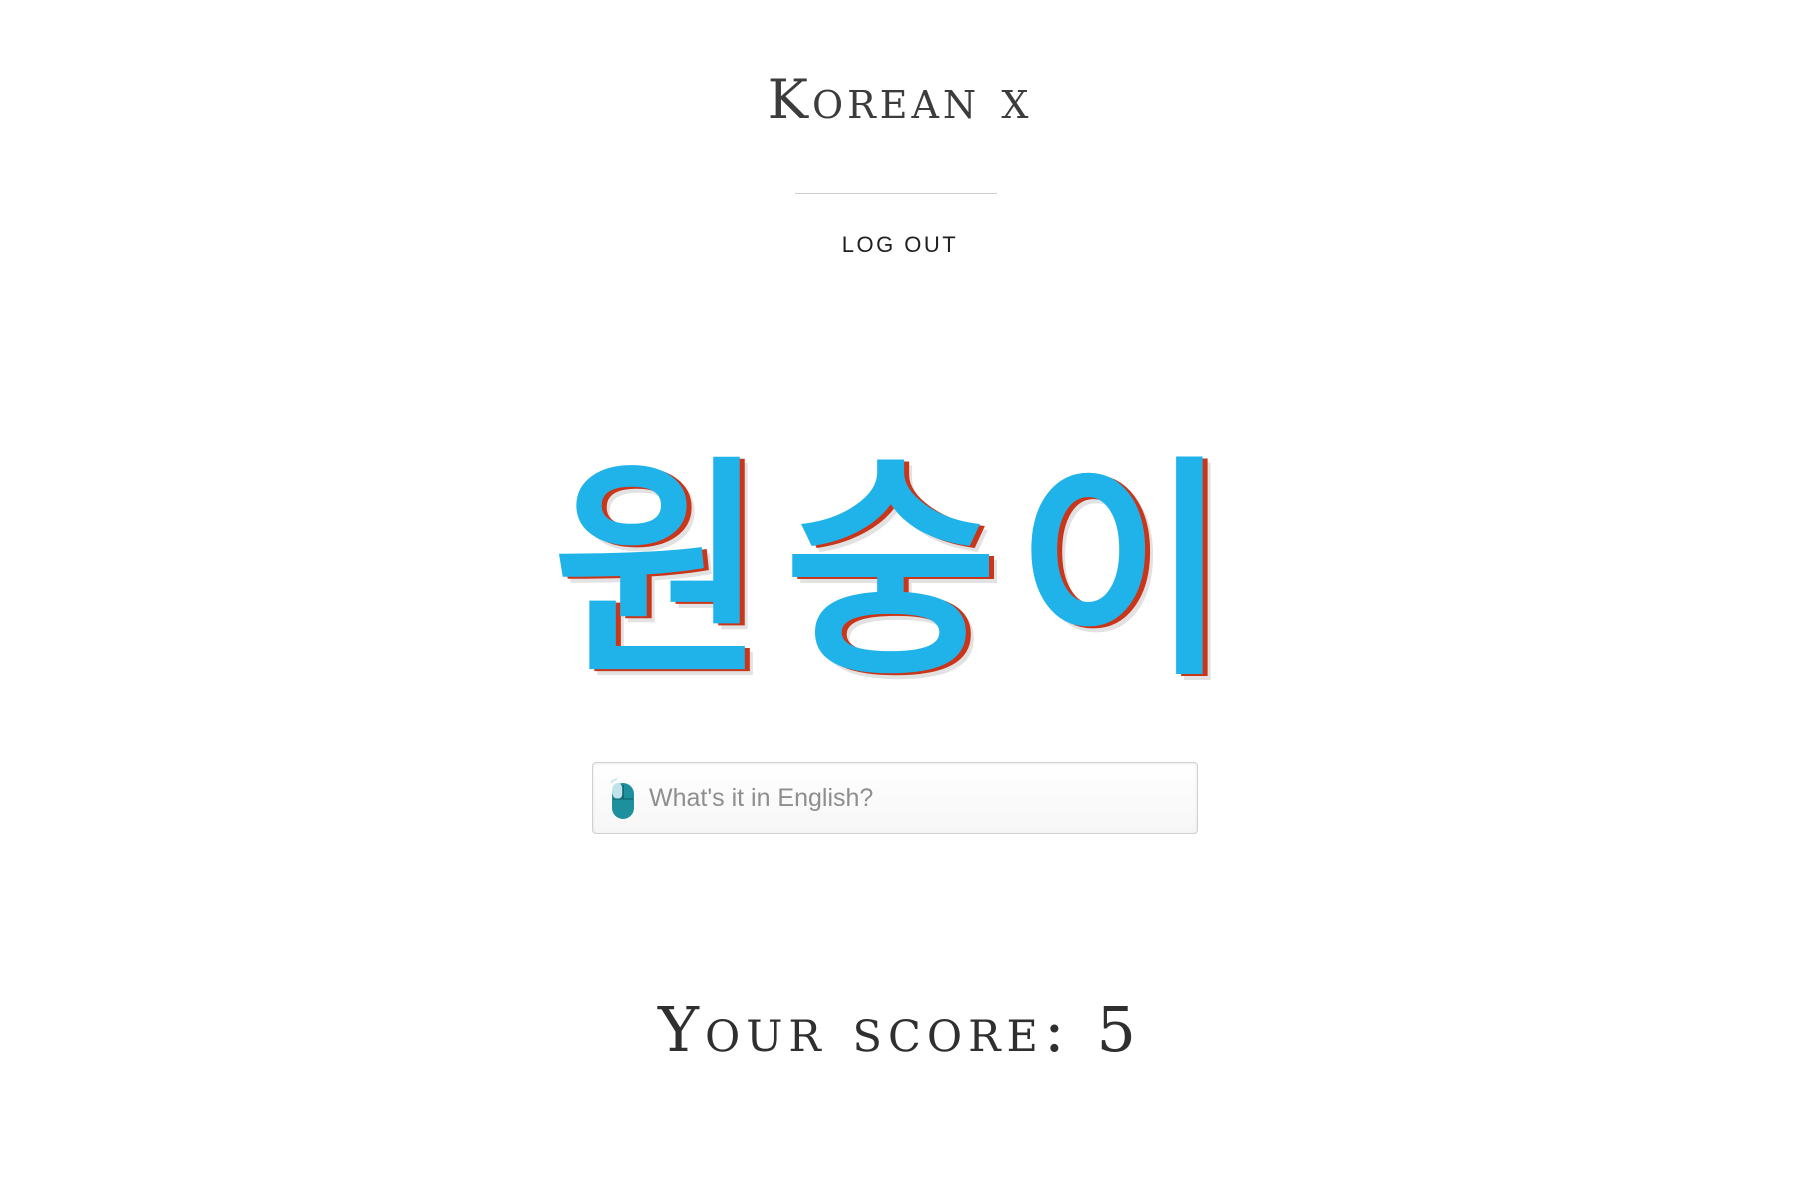 The width and height of the screenshot is (1800, 1200). What do you see at coordinates (914, 798) in the screenshot?
I see `answer-input` at bounding box center [914, 798].